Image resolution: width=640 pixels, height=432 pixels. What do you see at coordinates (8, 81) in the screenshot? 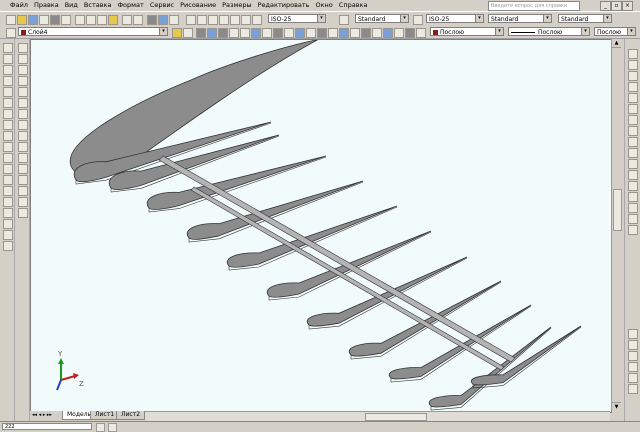
I see `polygon-icon` at bounding box center [8, 81].